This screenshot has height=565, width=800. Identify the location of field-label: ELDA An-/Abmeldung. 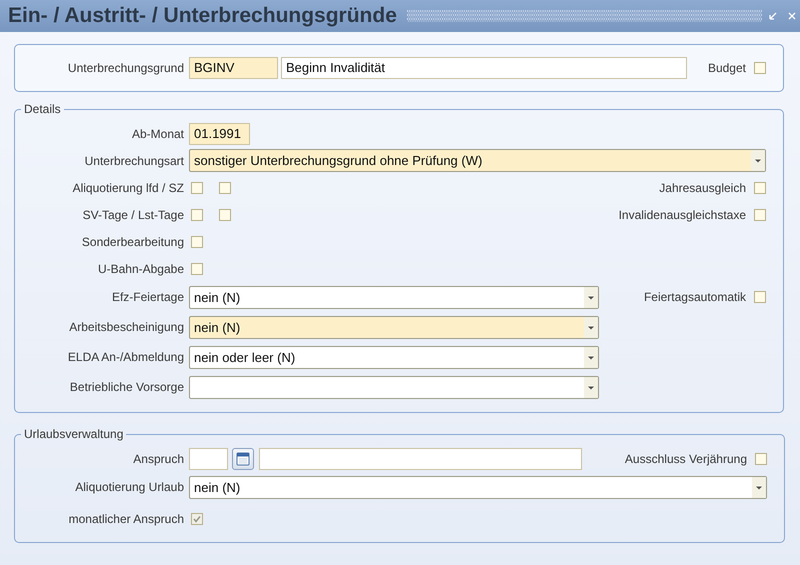
(125, 357).